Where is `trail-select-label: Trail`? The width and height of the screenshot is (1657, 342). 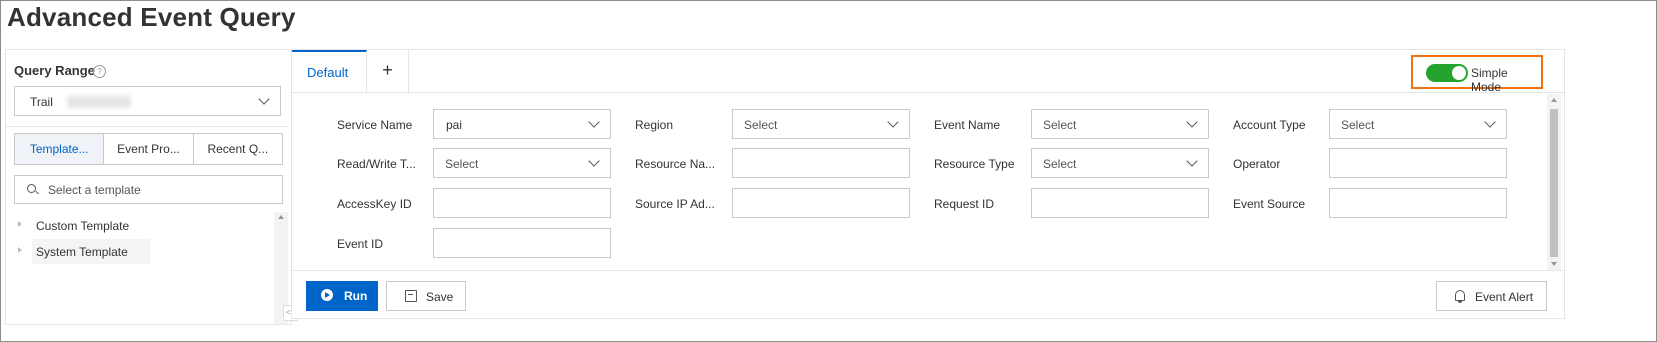
trail-select-label: Trail is located at coordinates (41, 102).